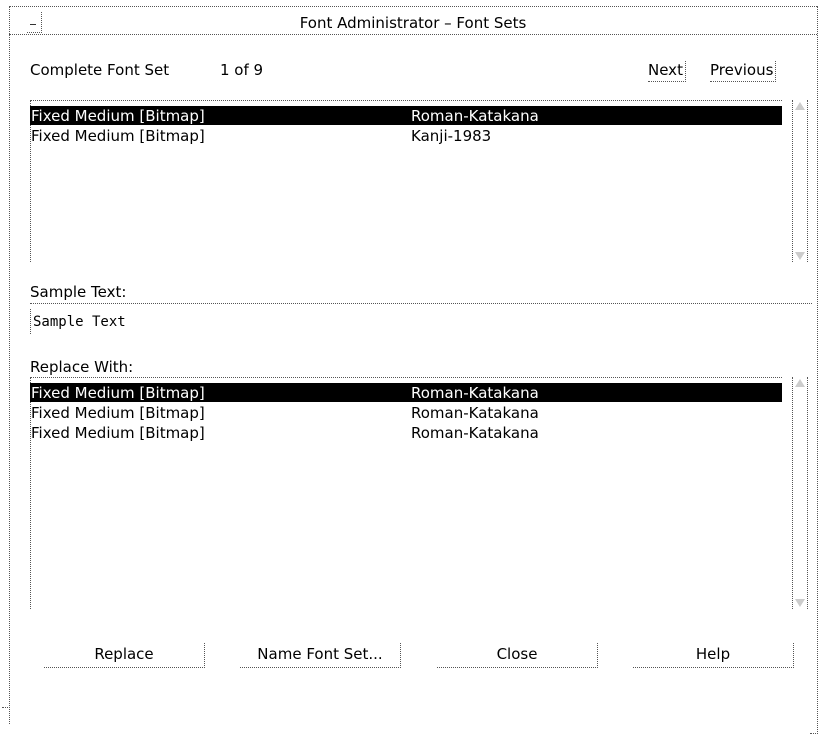 This screenshot has width=823, height=734. What do you see at coordinates (667, 71) in the screenshot?
I see `next-button: Next` at bounding box center [667, 71].